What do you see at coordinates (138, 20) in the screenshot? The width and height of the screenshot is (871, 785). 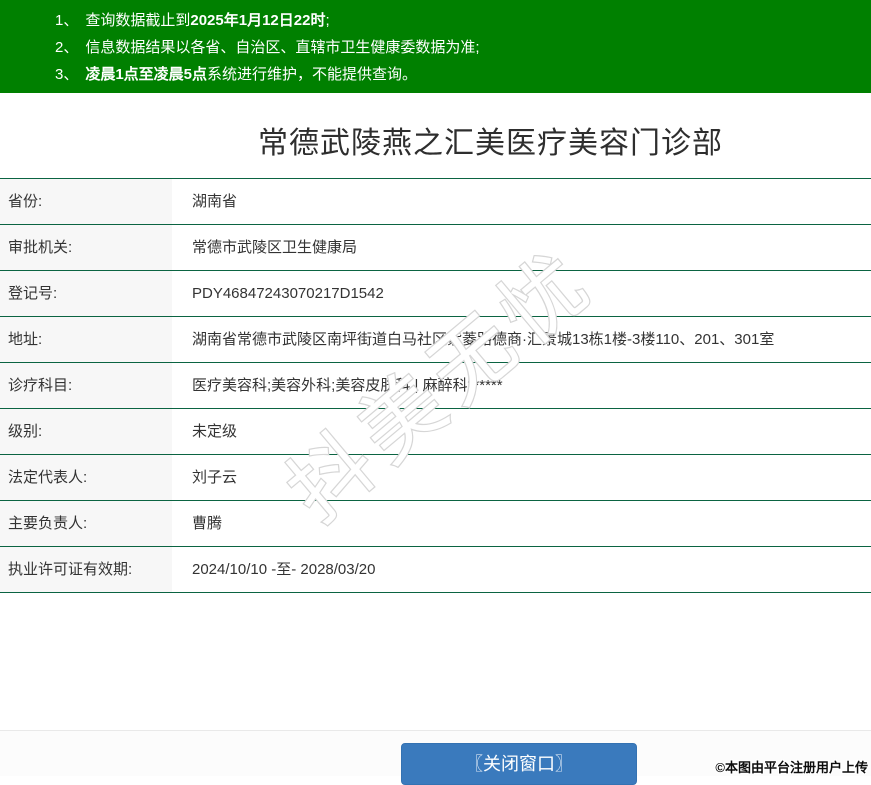 I see `notice-text: 查询数据截止到` at bounding box center [138, 20].